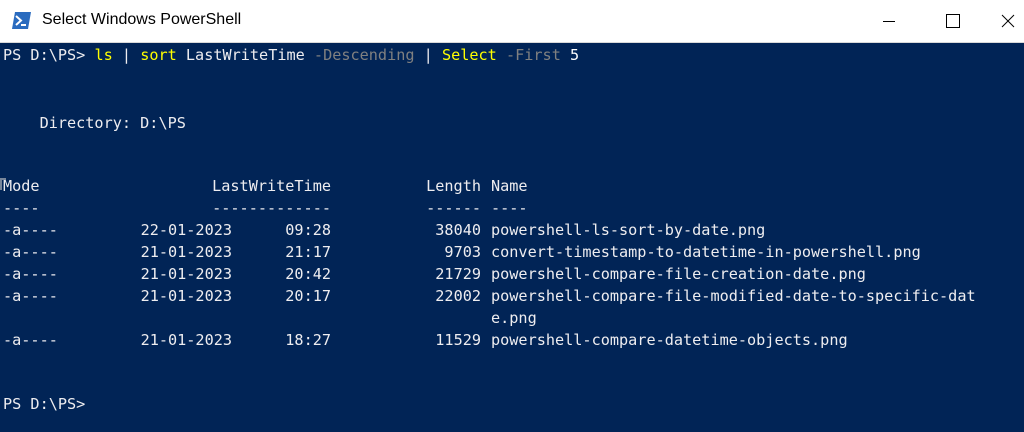 The height and width of the screenshot is (432, 1024). What do you see at coordinates (142, 19) in the screenshot?
I see `window-title: Select Windows PowerShell` at bounding box center [142, 19].